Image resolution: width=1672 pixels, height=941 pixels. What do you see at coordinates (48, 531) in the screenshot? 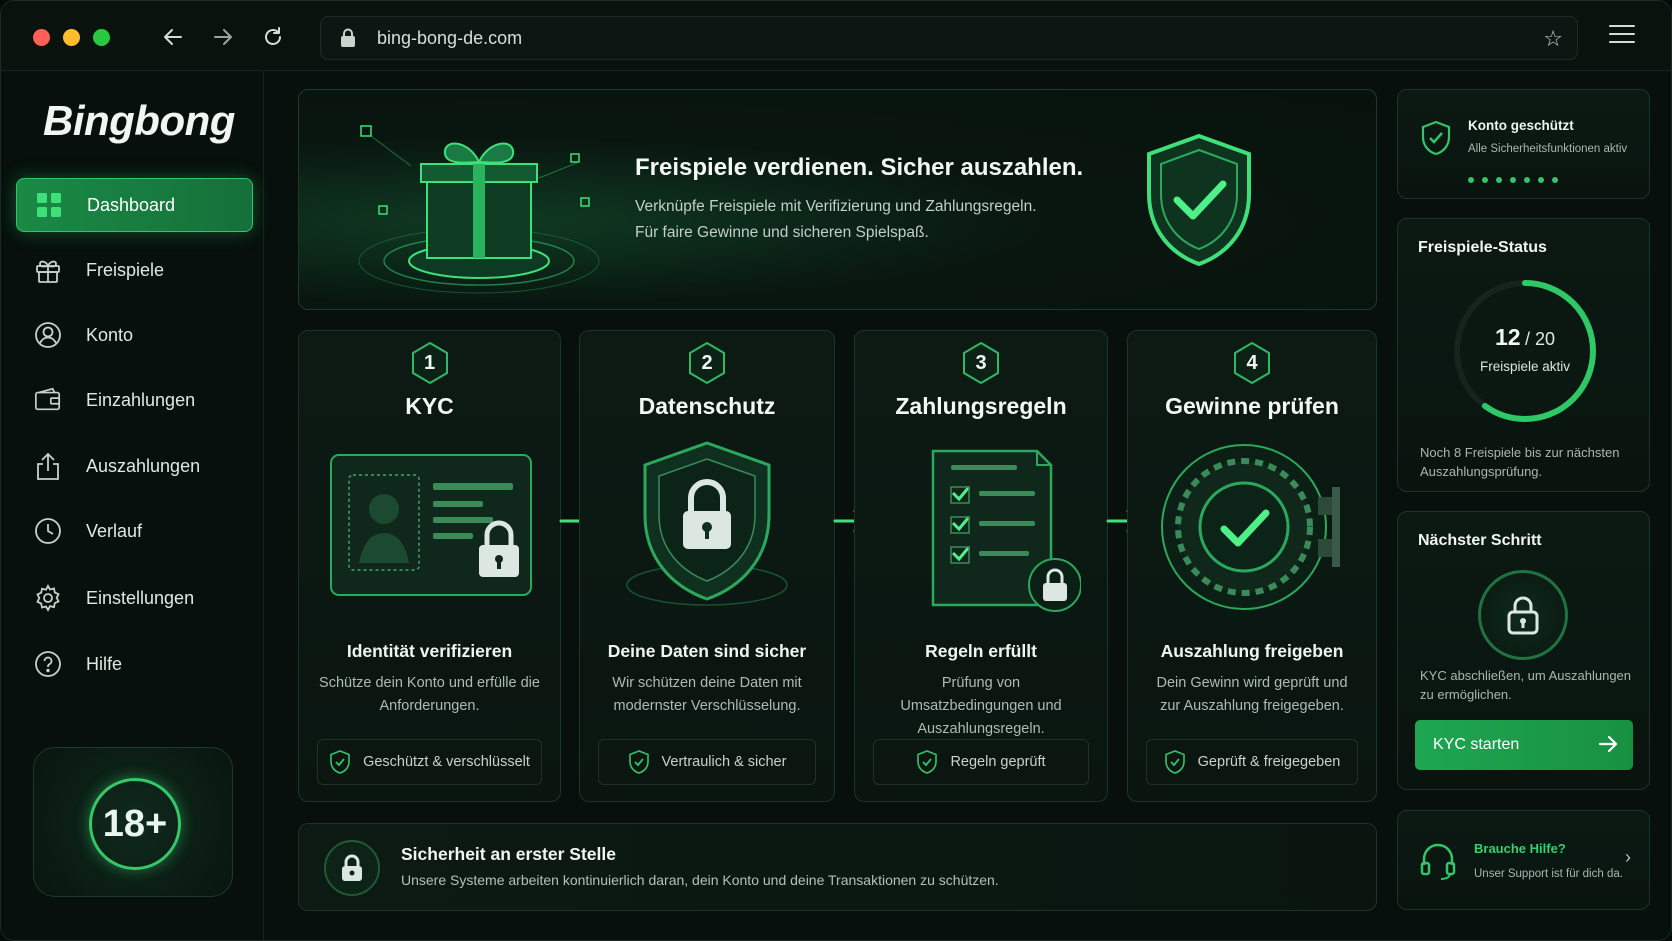
I see `clock-icon` at bounding box center [48, 531].